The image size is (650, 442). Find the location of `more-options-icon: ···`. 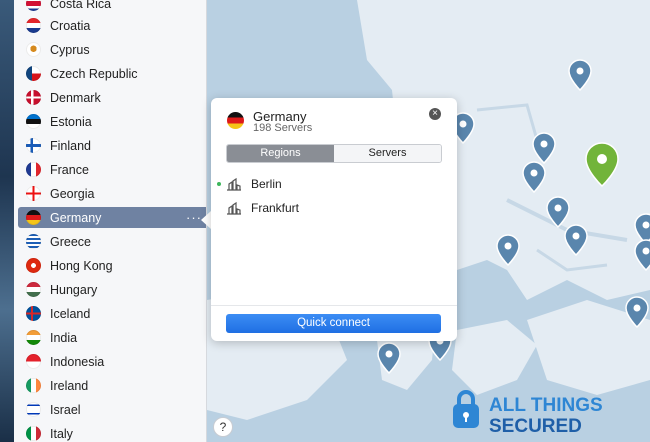

more-options-icon: ··· is located at coordinates (194, 217).